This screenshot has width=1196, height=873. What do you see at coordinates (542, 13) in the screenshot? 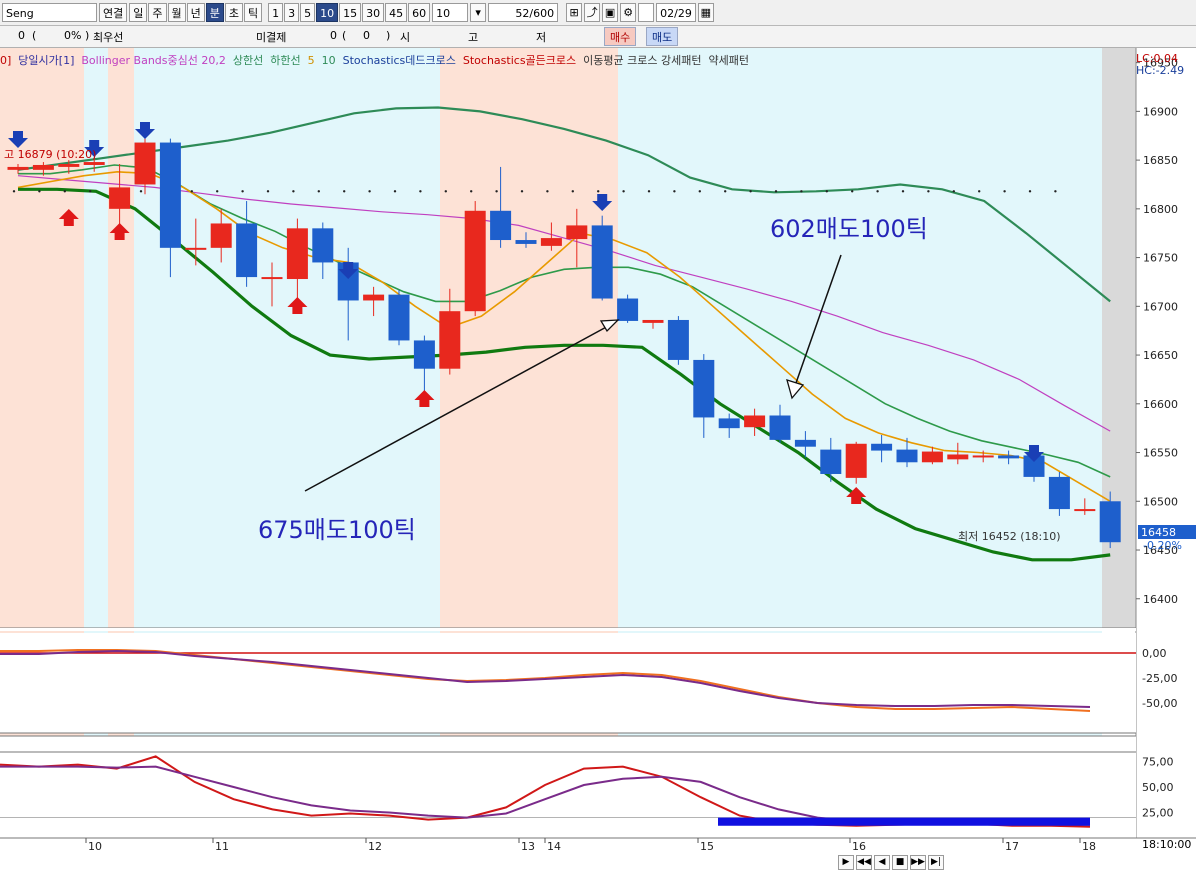
I see `count-total: /600` at bounding box center [542, 13].